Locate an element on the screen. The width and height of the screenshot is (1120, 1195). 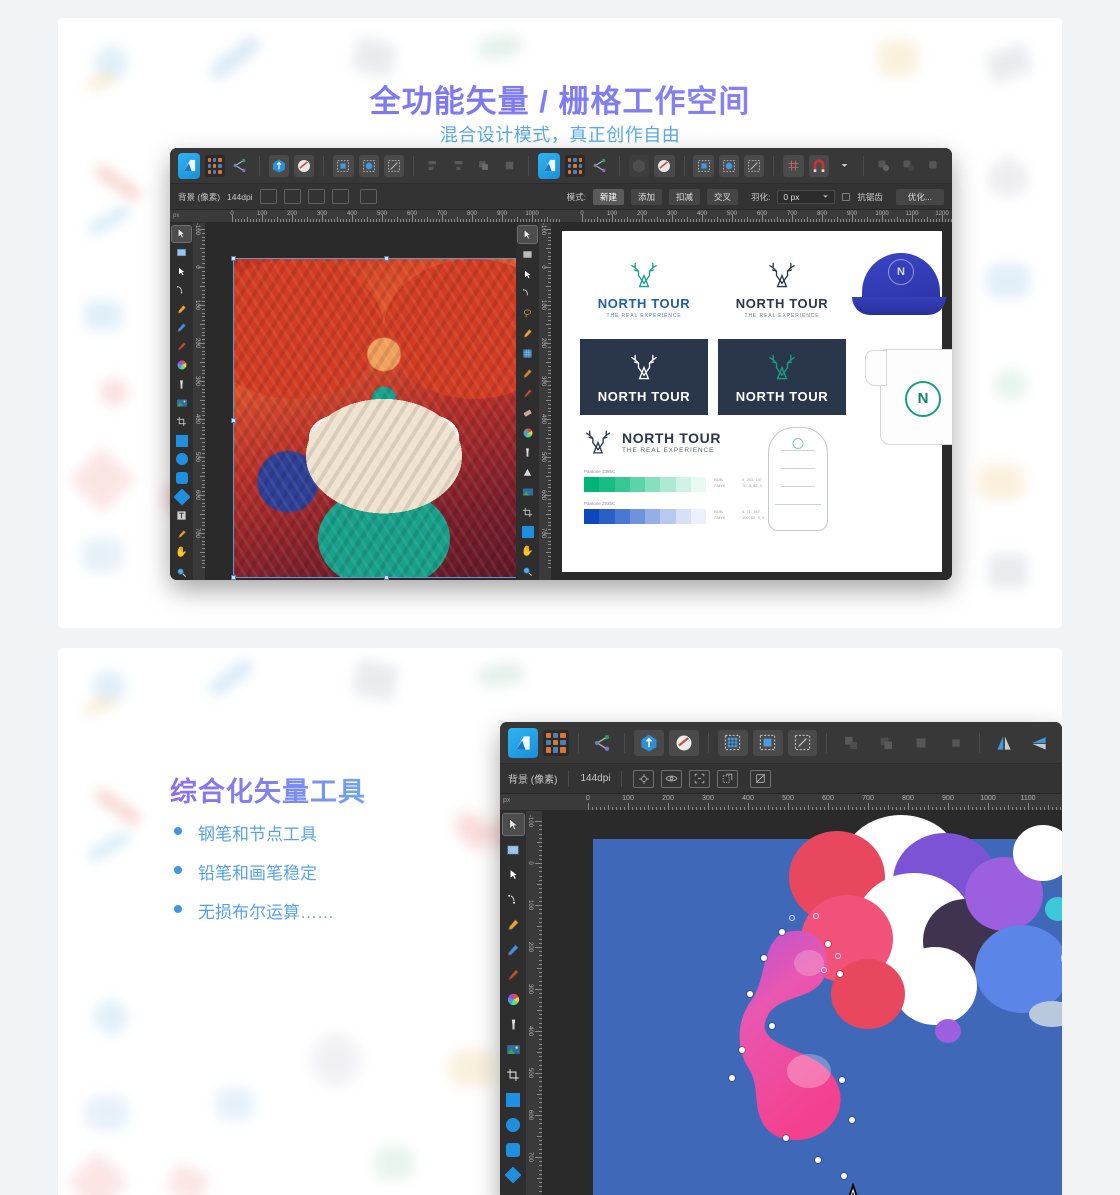
logo-cell-dark-green: NORTH TOUR is located at coordinates (782, 377).